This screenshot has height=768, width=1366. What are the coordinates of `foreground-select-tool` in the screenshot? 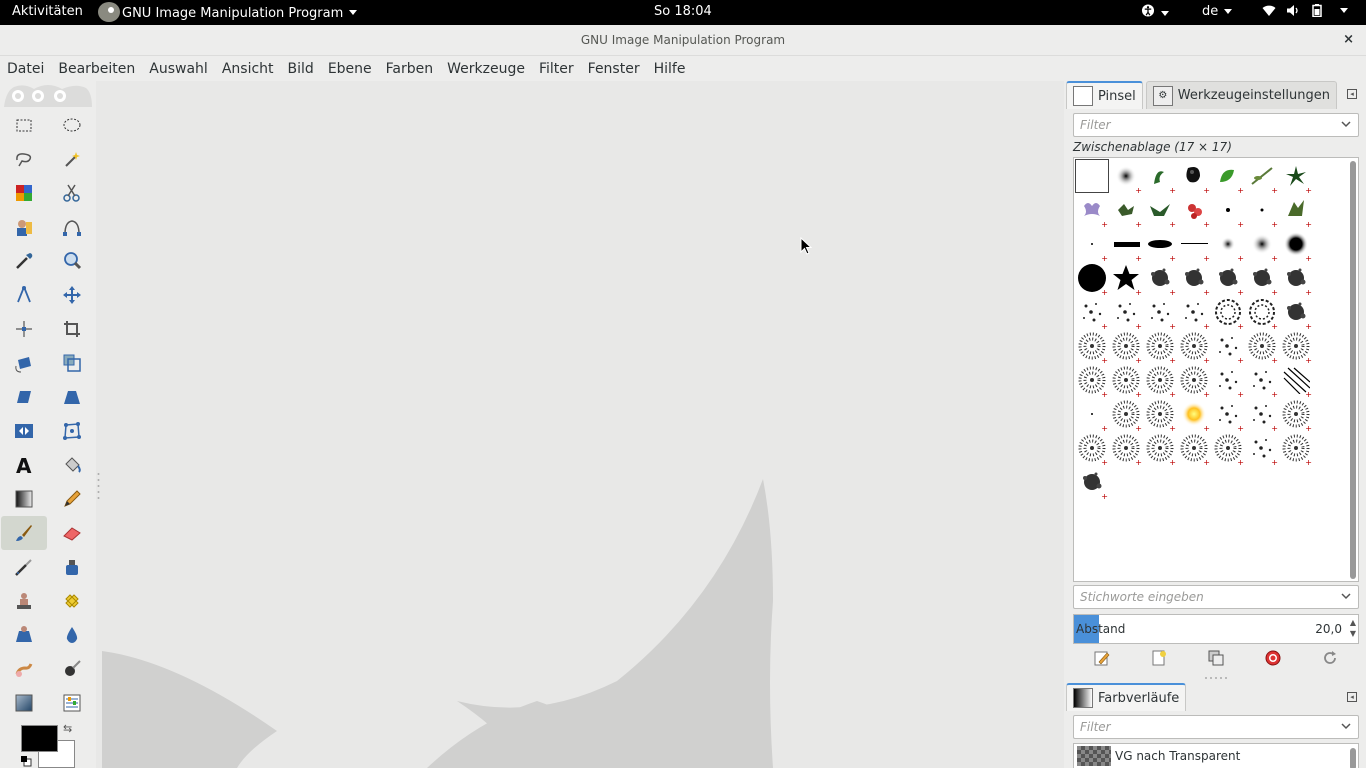 It's located at (24, 227).